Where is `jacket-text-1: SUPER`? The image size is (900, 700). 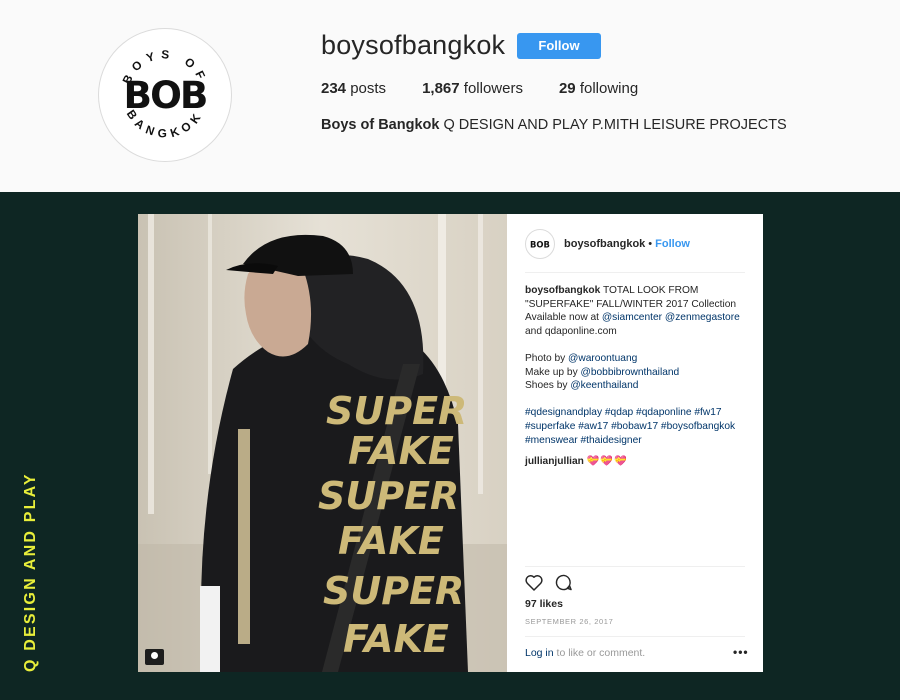
jacket-text-1: SUPER is located at coordinates (396, 411).